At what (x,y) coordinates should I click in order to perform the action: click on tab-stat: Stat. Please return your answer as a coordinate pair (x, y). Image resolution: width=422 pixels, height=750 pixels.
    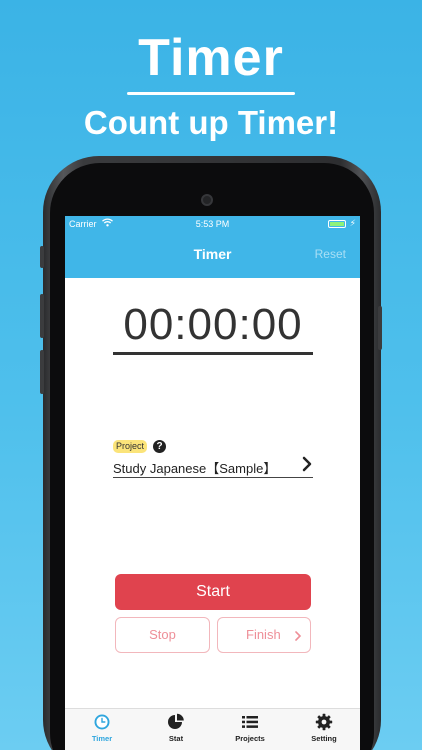
    Looking at the image, I should click on (176, 729).